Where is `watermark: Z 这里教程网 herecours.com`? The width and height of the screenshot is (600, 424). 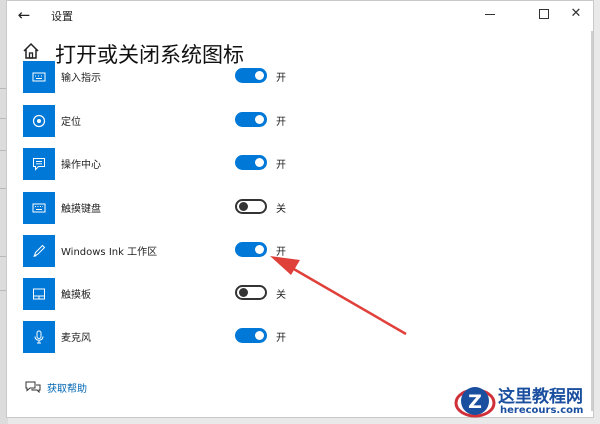 watermark: Z 这里教程网 herecours.com is located at coordinates (527, 401).